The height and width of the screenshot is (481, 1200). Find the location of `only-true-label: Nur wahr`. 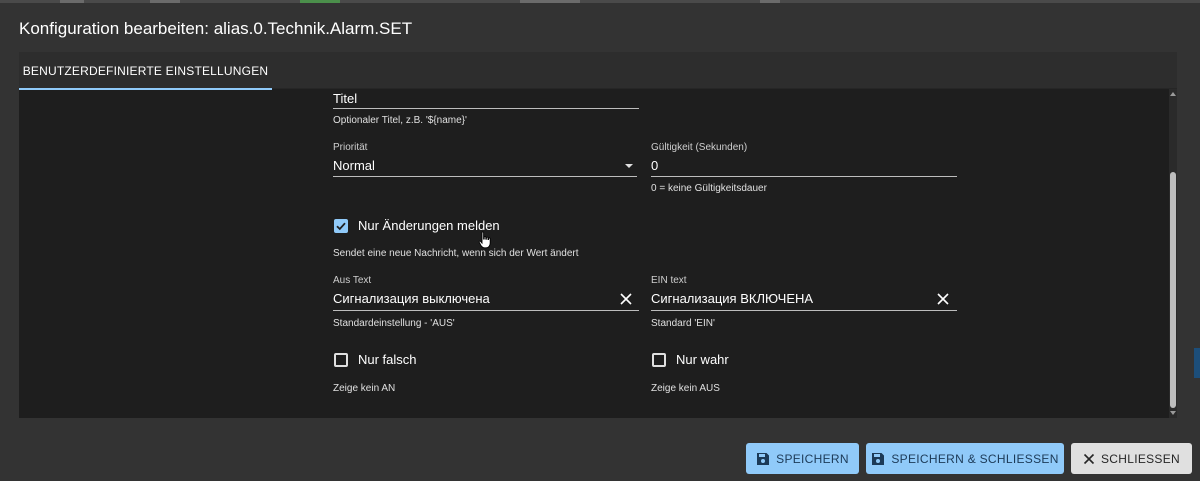

only-true-label: Nur wahr is located at coordinates (702, 359).